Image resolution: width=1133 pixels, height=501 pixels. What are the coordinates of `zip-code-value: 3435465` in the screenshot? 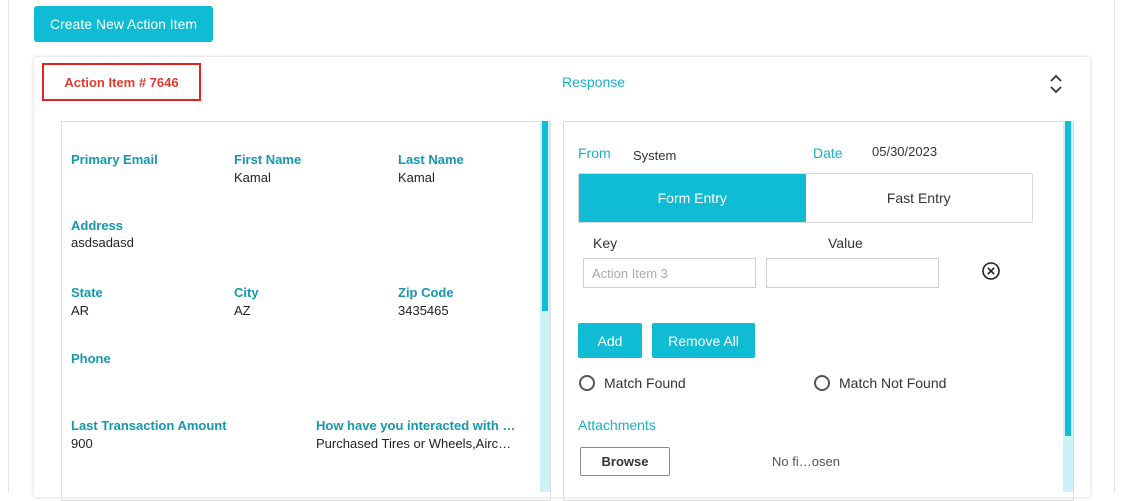 It's located at (423, 310).